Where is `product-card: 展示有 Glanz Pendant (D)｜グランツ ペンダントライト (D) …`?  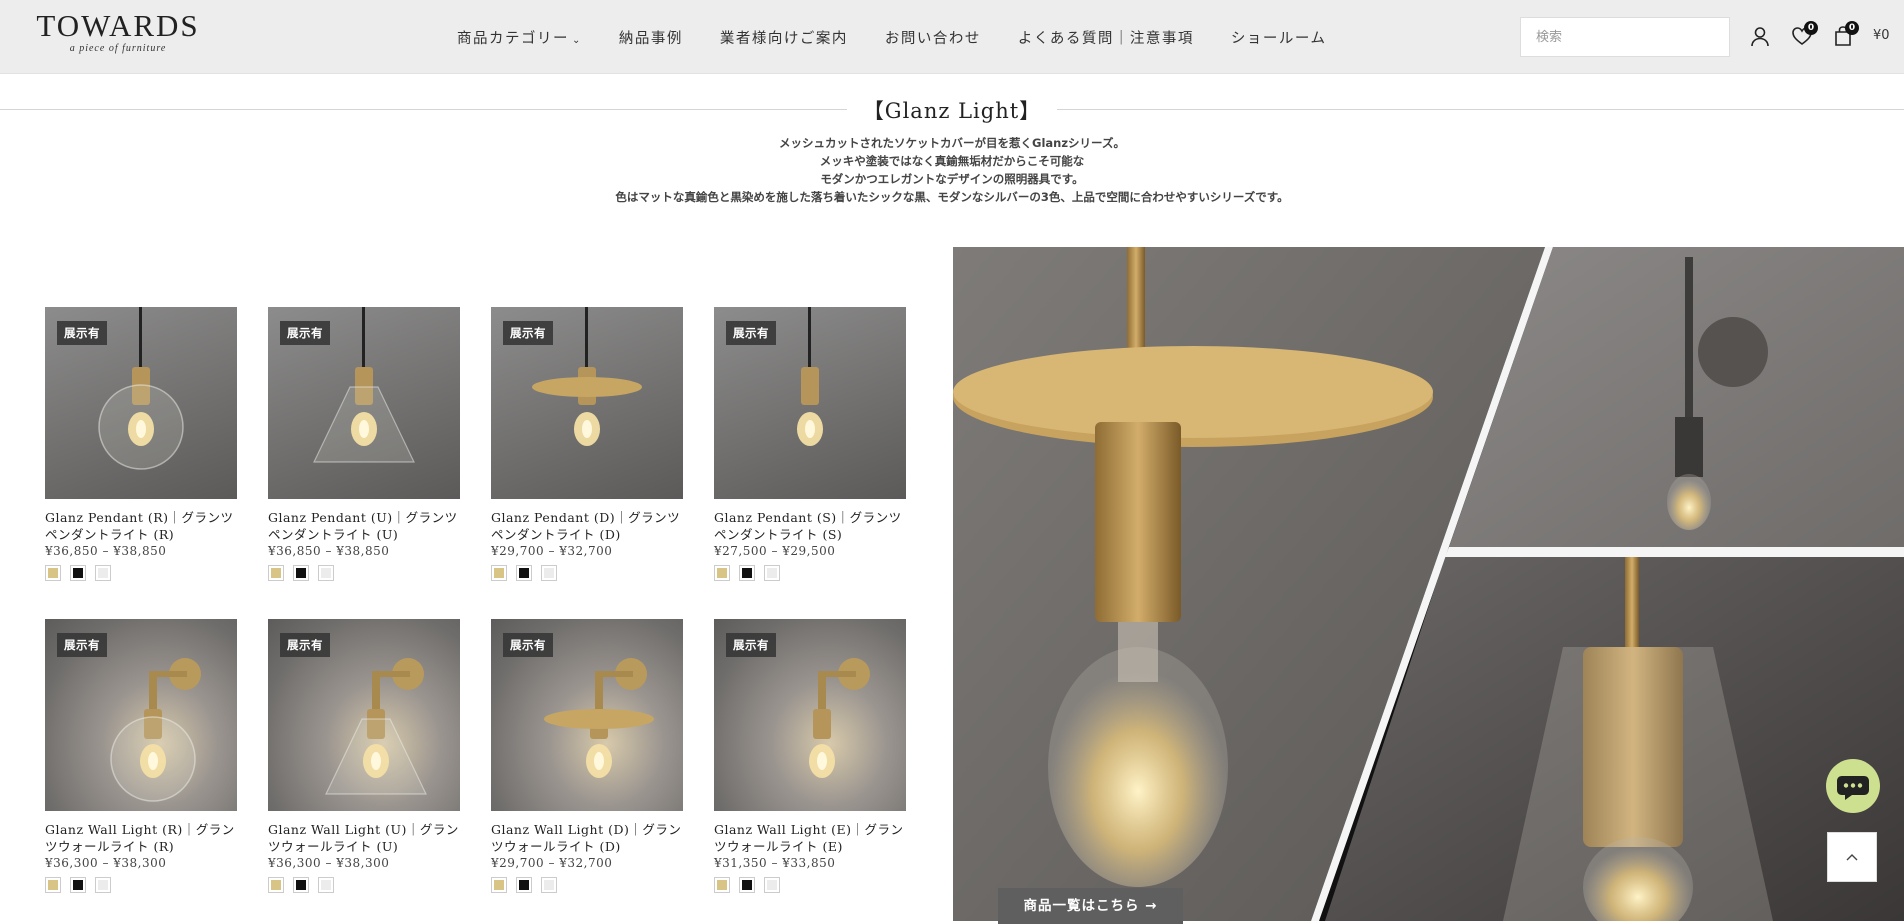
product-card: 展示有 Glanz Pendant (D)｜グランツ ペンダントライト (D) … is located at coordinates (587, 444).